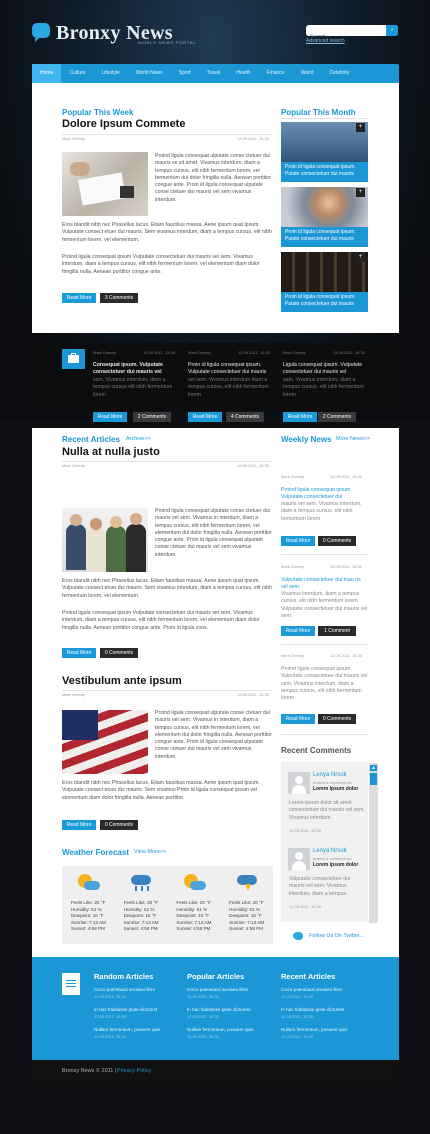 The height and width of the screenshot is (1134, 430). I want to click on nav-health: Health, so click(243, 73).